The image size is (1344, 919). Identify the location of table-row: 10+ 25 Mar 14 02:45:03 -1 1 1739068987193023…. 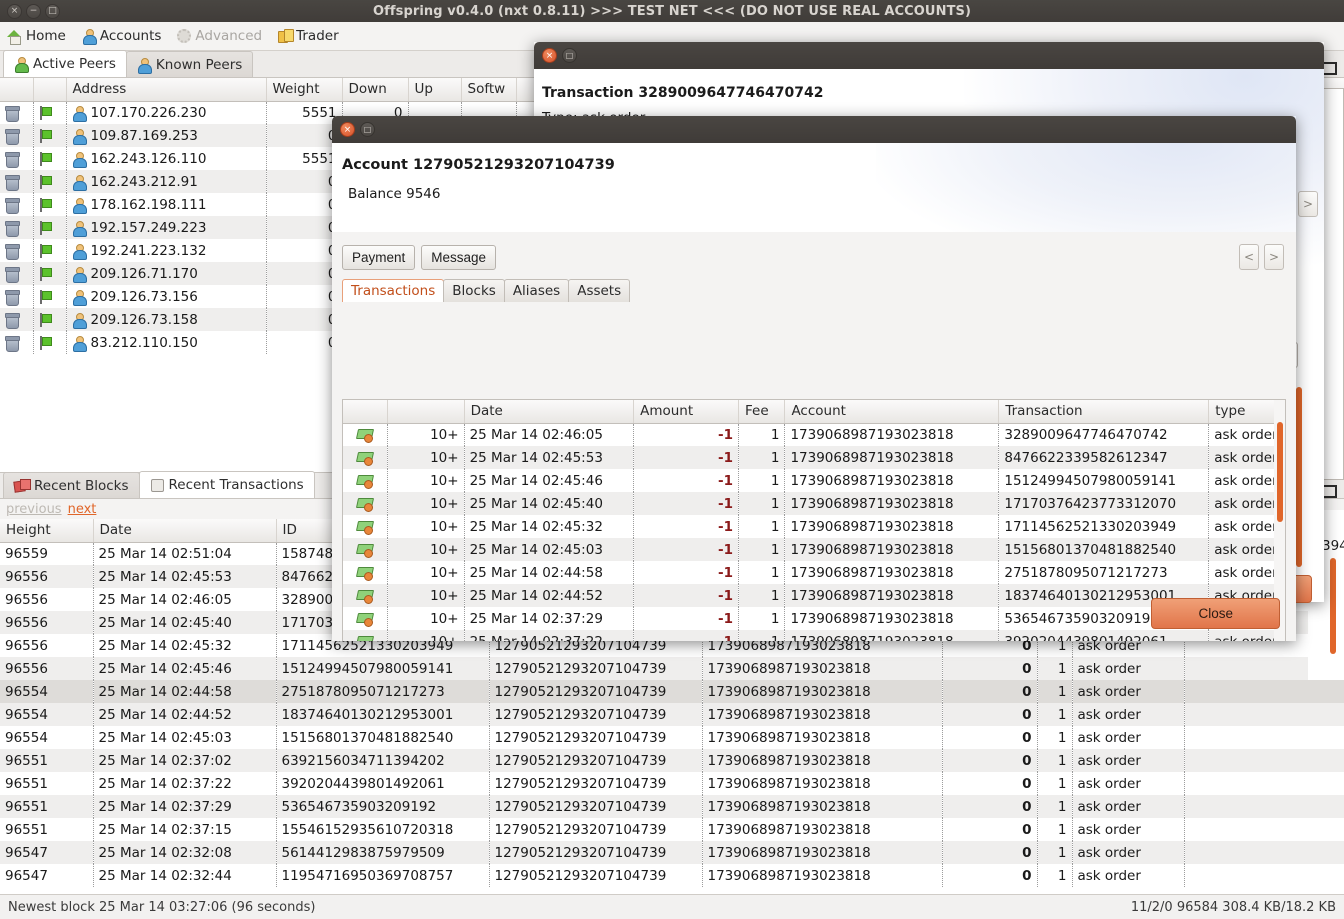
(814, 549).